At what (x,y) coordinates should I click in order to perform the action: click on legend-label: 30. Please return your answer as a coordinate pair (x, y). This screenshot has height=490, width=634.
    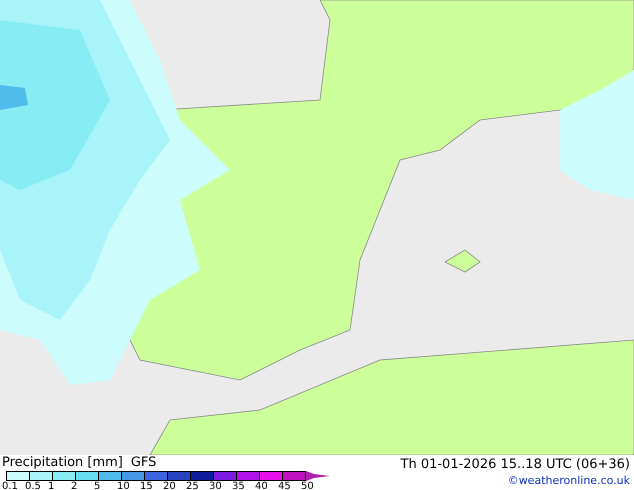
    Looking at the image, I should click on (216, 485).